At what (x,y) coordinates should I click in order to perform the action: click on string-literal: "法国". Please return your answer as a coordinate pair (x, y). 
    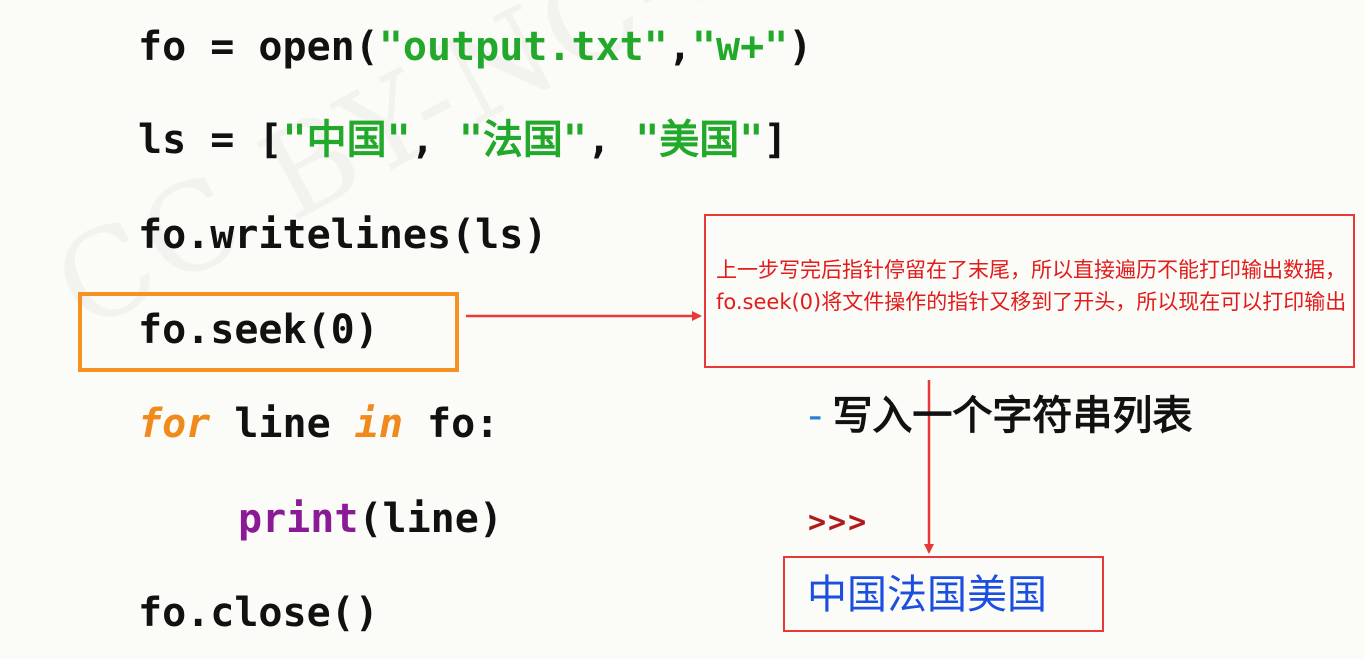
    Looking at the image, I should click on (523, 140).